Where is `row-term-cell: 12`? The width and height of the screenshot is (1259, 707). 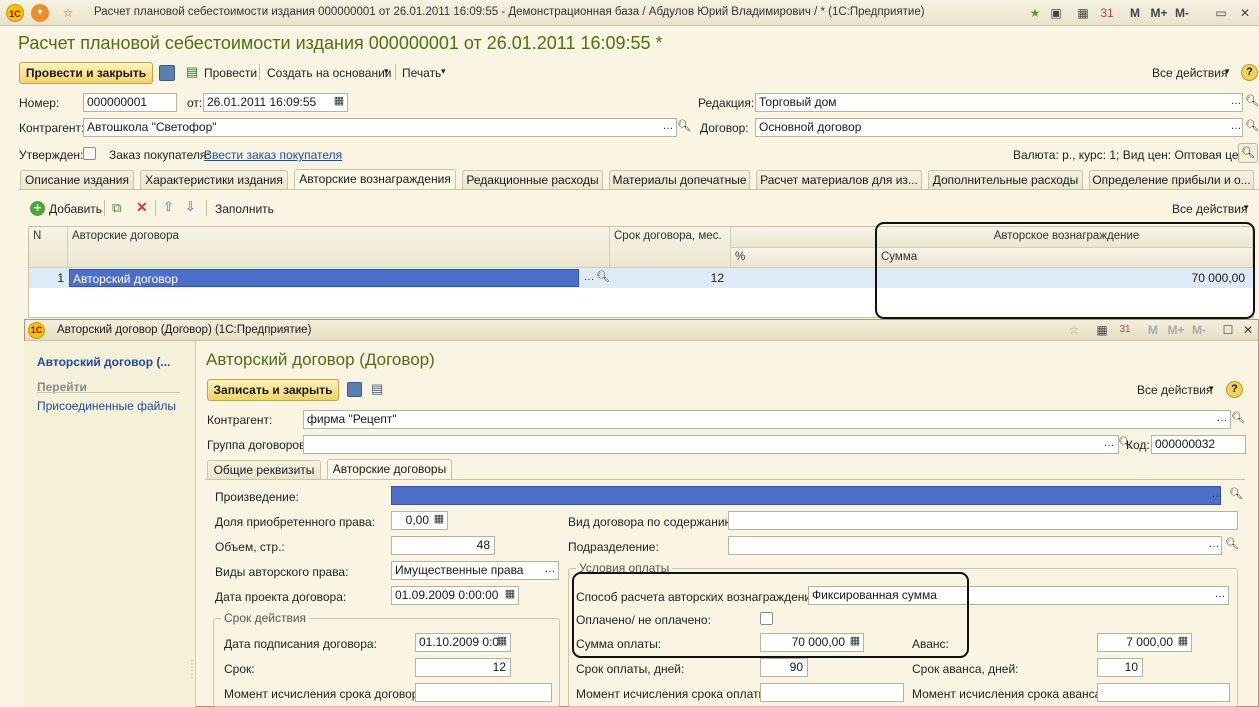
row-term-cell: 12 is located at coordinates (669, 278).